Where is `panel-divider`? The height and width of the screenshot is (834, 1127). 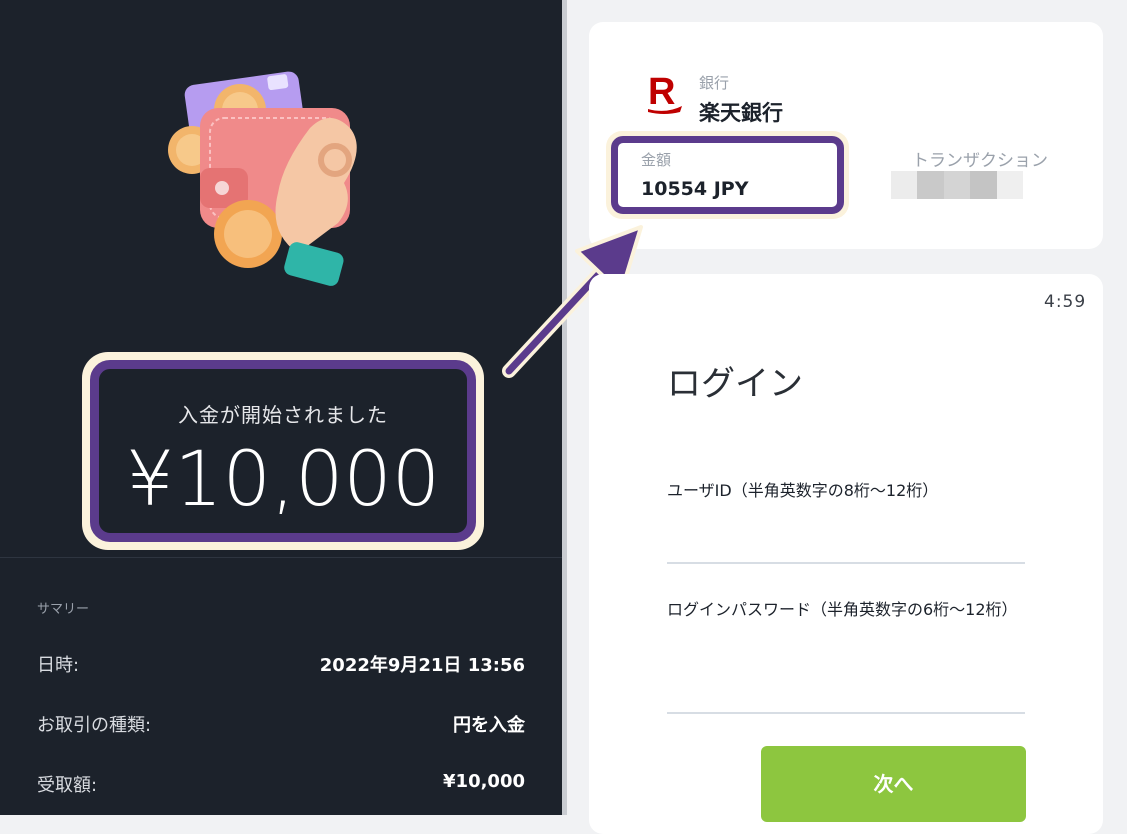 panel-divider is located at coordinates (564, 407).